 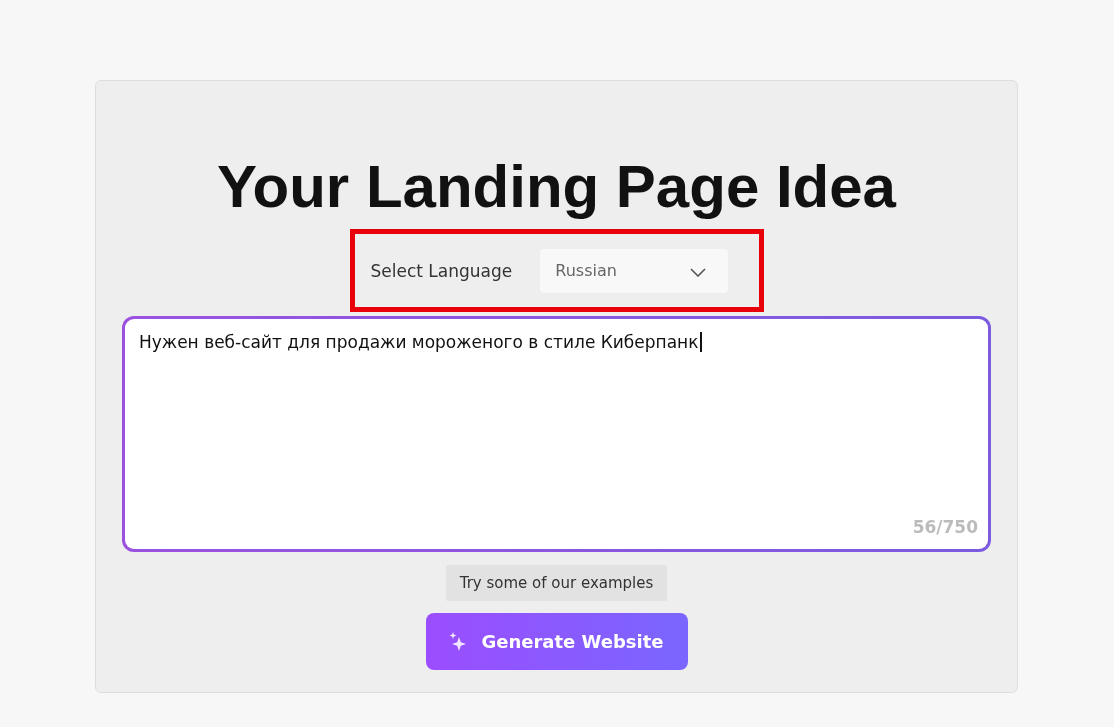 I want to click on examples-button: Try some of our examples, so click(x=556, y=583).